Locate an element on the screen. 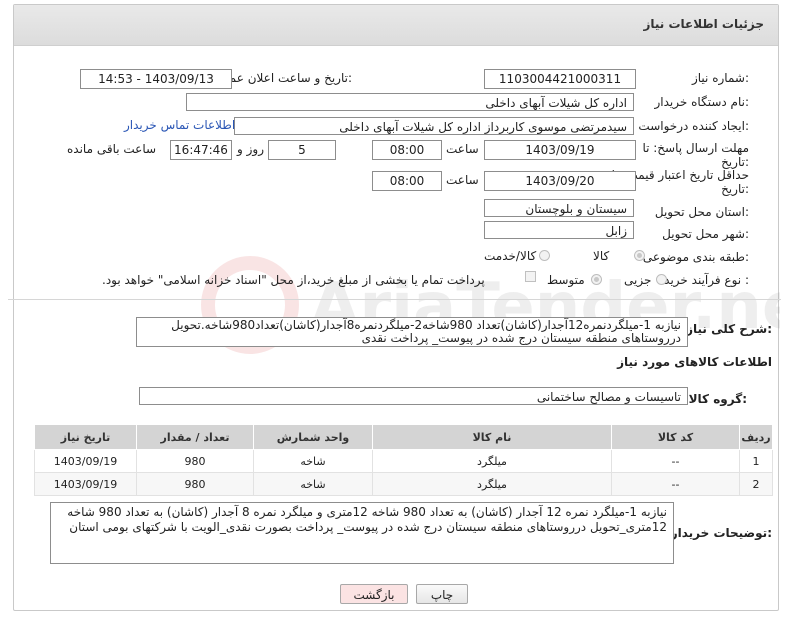  deadline-label-date: تاریخ: is located at coordinates (735, 162).